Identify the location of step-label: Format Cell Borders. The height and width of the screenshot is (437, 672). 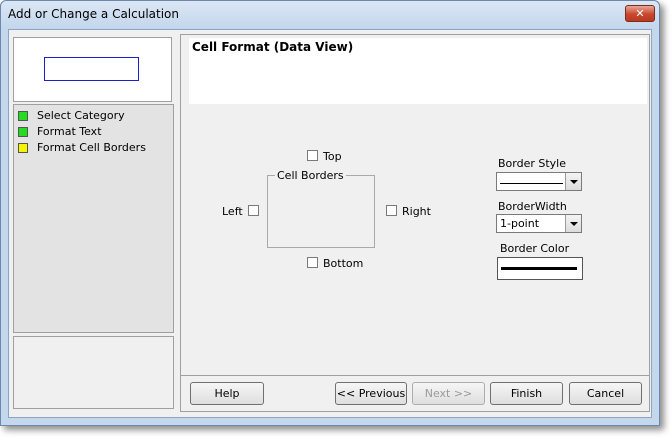
(91, 147).